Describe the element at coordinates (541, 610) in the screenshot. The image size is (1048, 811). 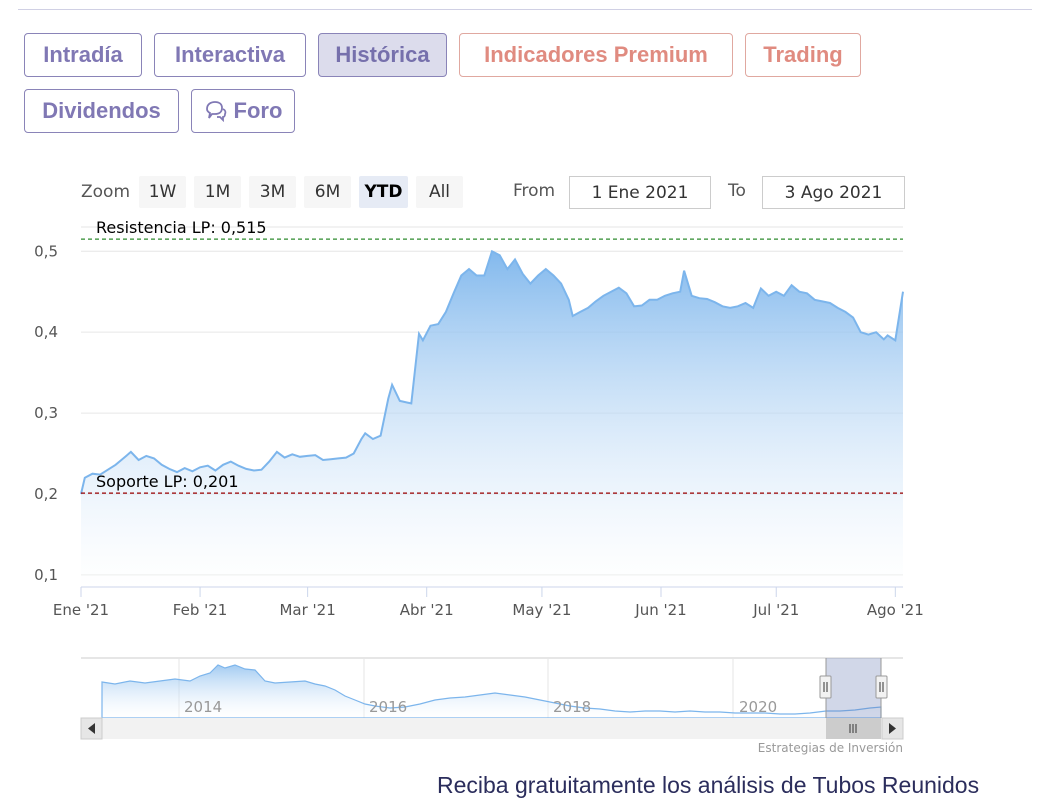
I see `x-tick-label: May '21` at that location.